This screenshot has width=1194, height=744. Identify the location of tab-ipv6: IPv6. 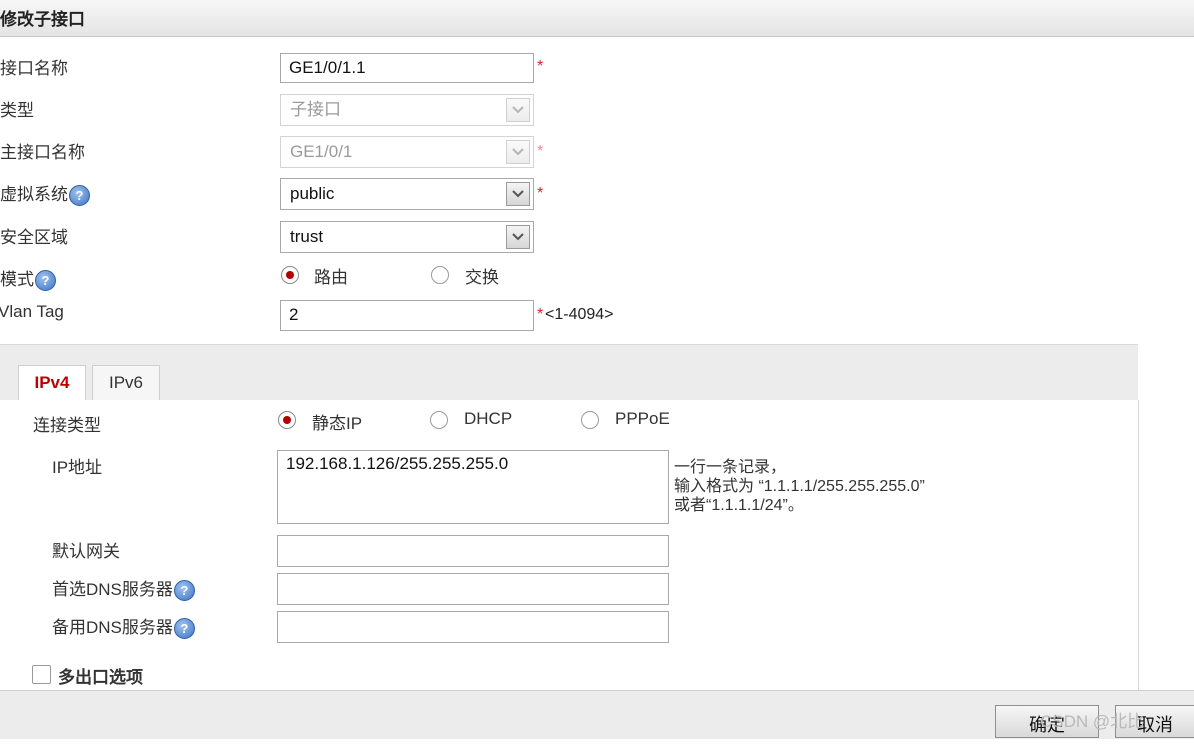
(126, 383).